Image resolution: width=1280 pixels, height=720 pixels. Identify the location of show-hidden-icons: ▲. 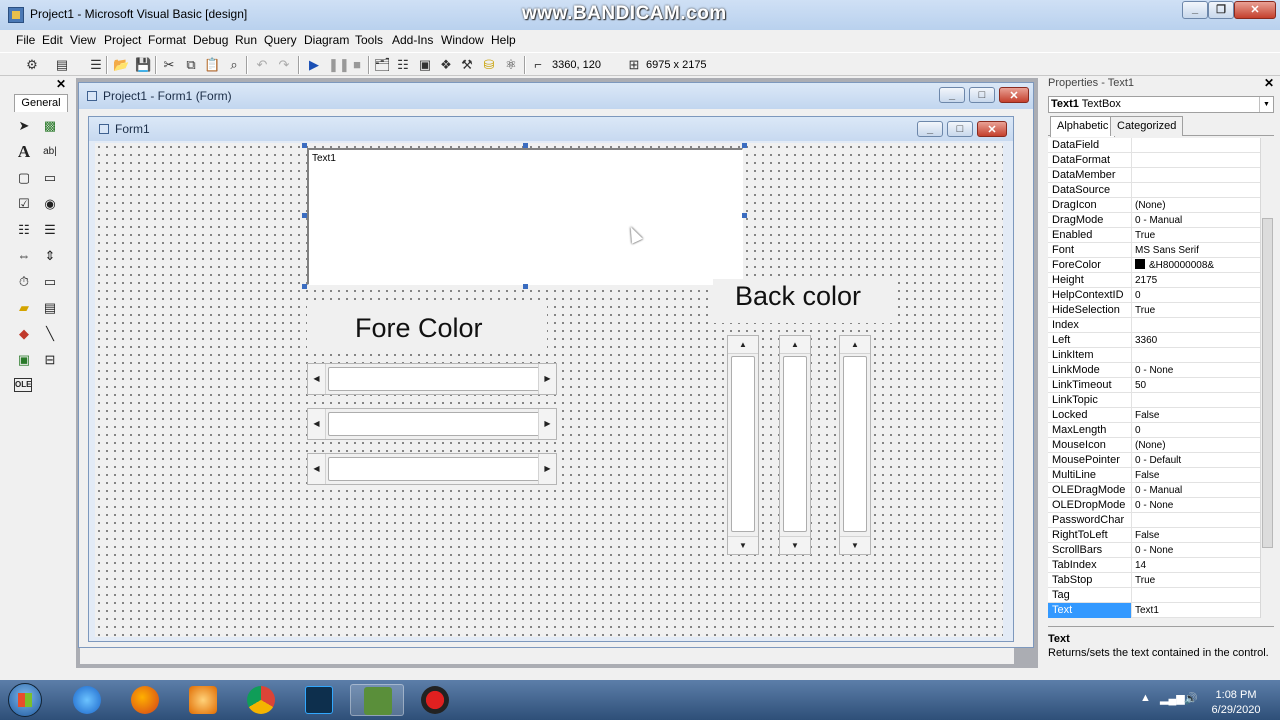
(1145, 698).